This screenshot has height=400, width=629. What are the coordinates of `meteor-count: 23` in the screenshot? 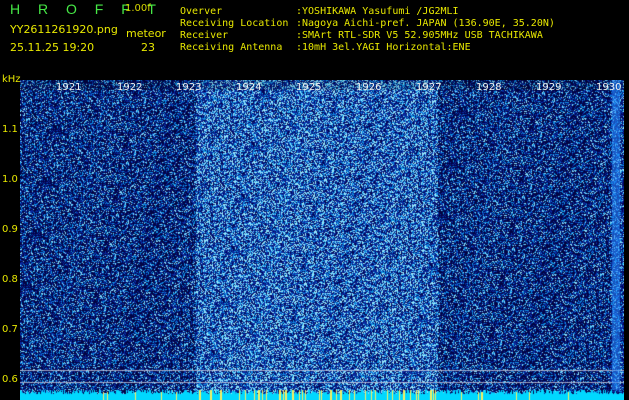 It's located at (148, 47).